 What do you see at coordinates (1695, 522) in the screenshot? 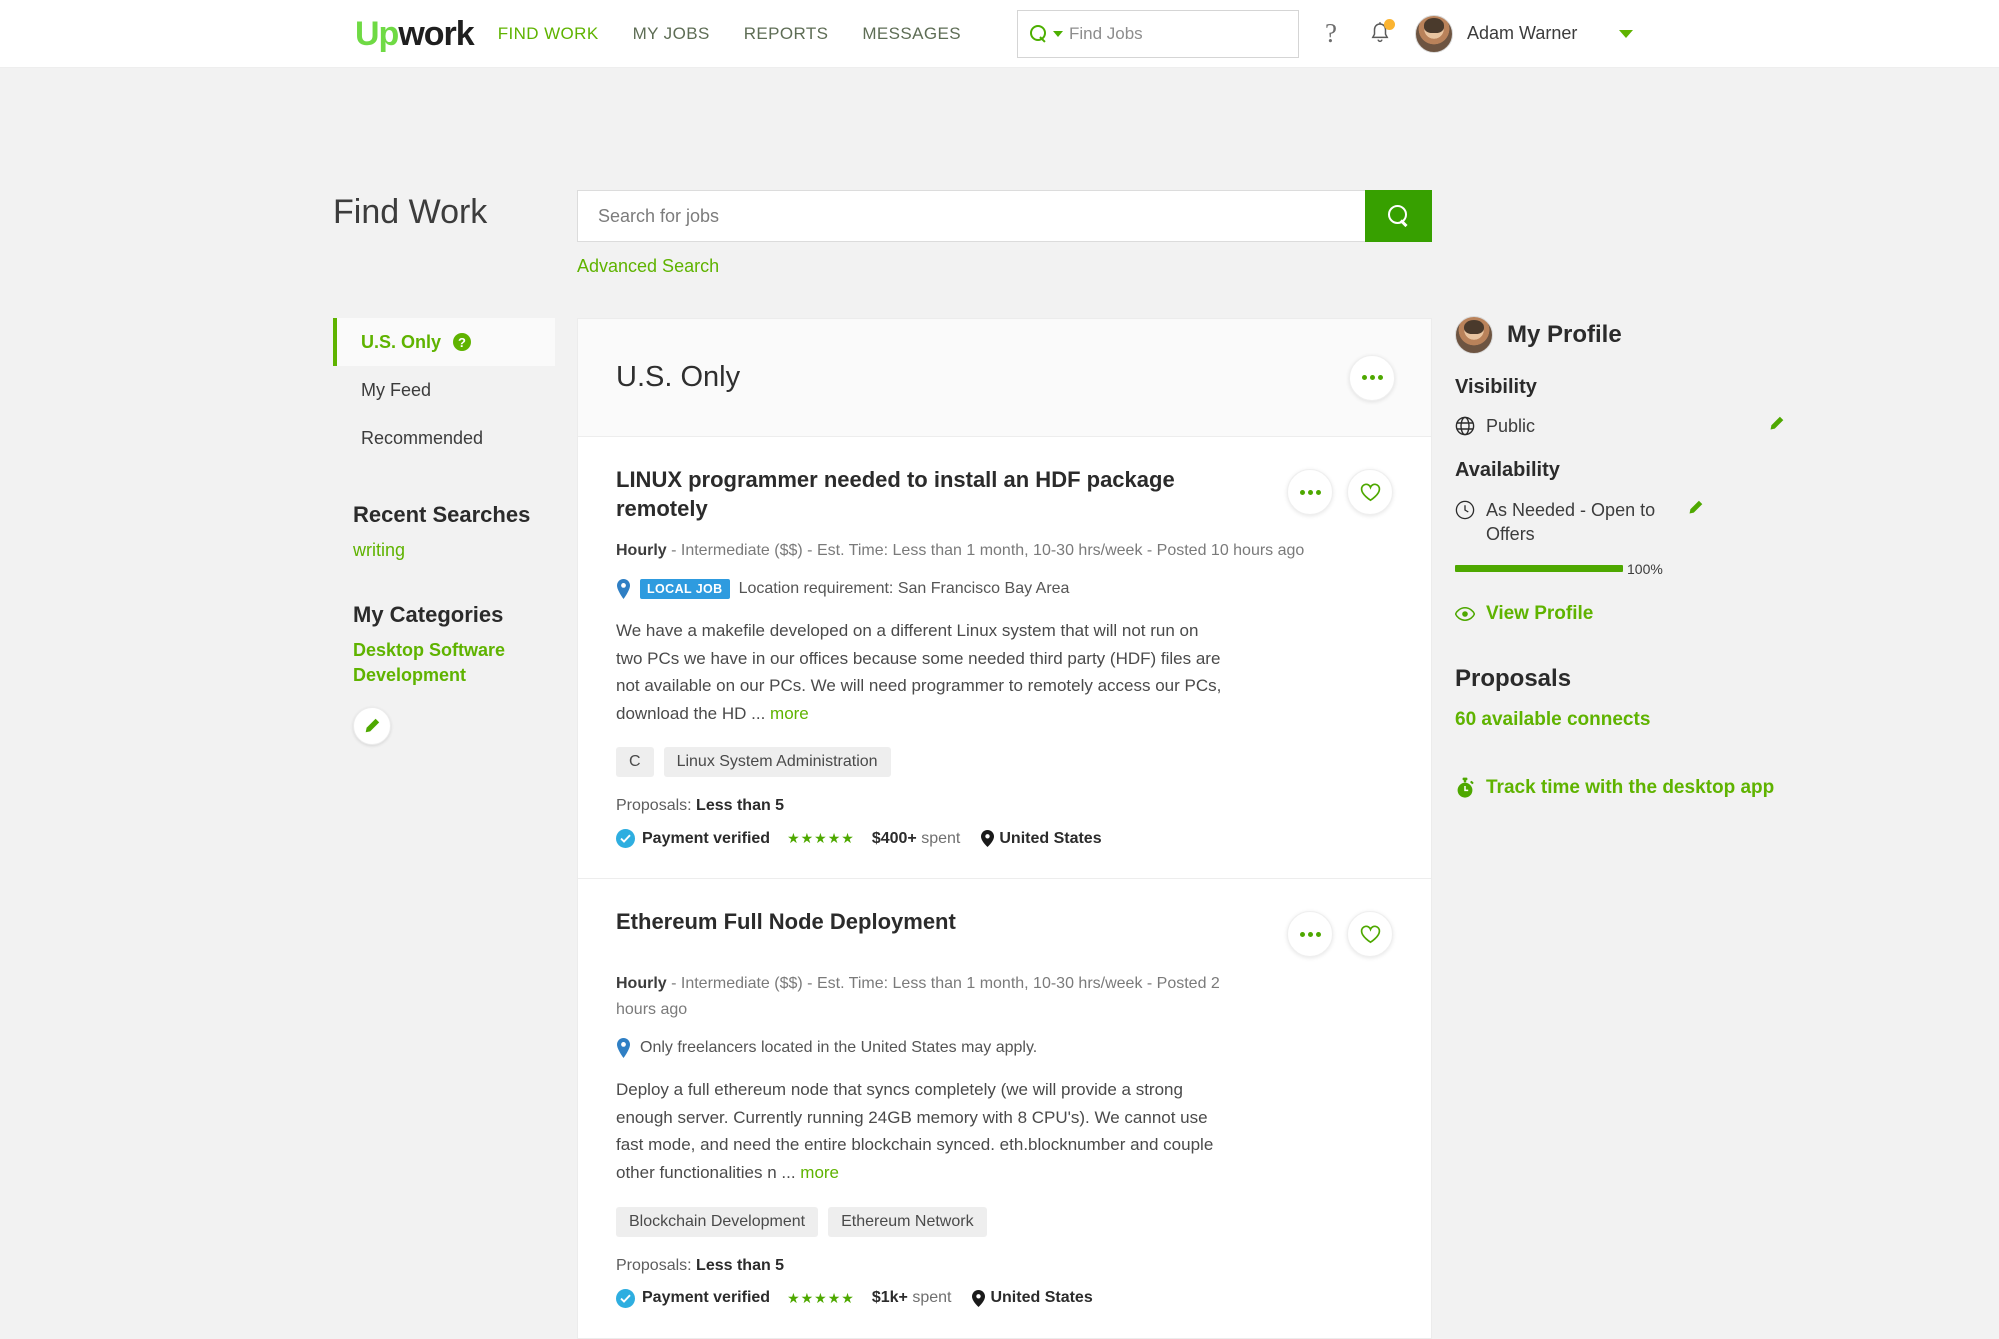
I see `edit-availability-button` at bounding box center [1695, 522].